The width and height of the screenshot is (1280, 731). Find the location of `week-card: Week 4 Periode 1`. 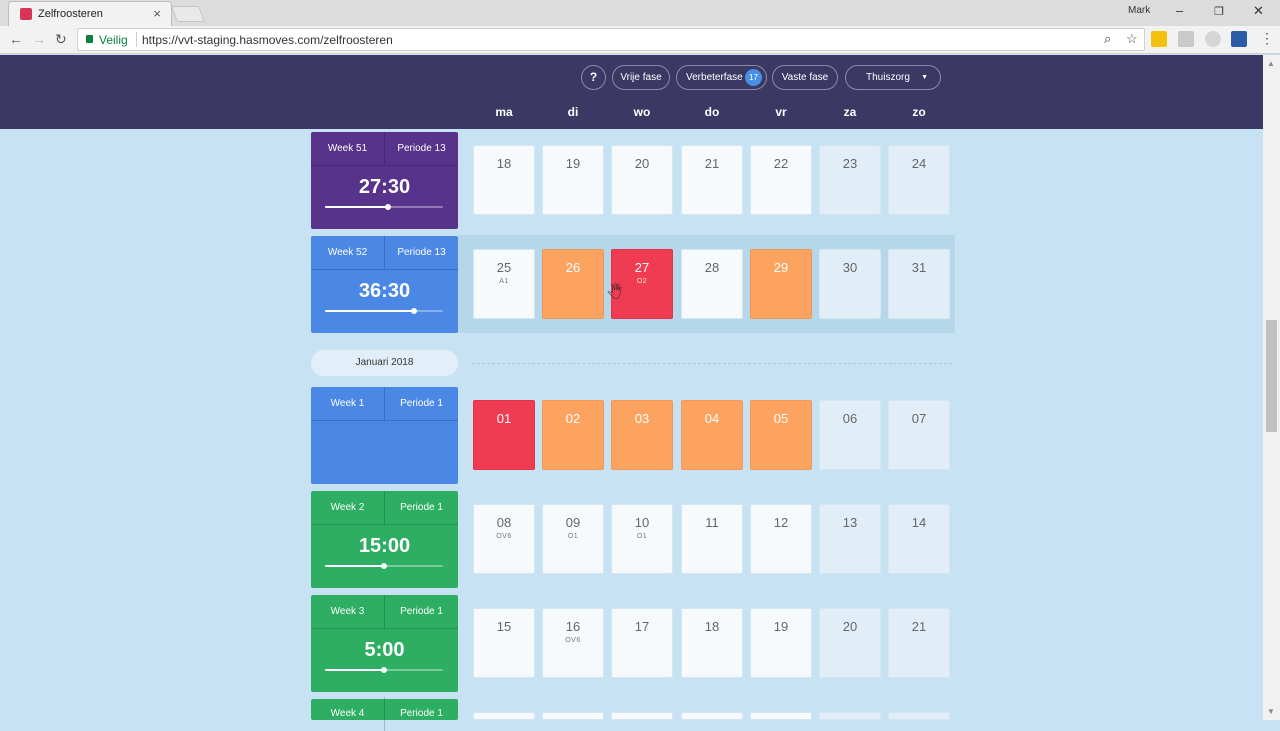

week-card: Week 4 Periode 1 is located at coordinates (384, 714).